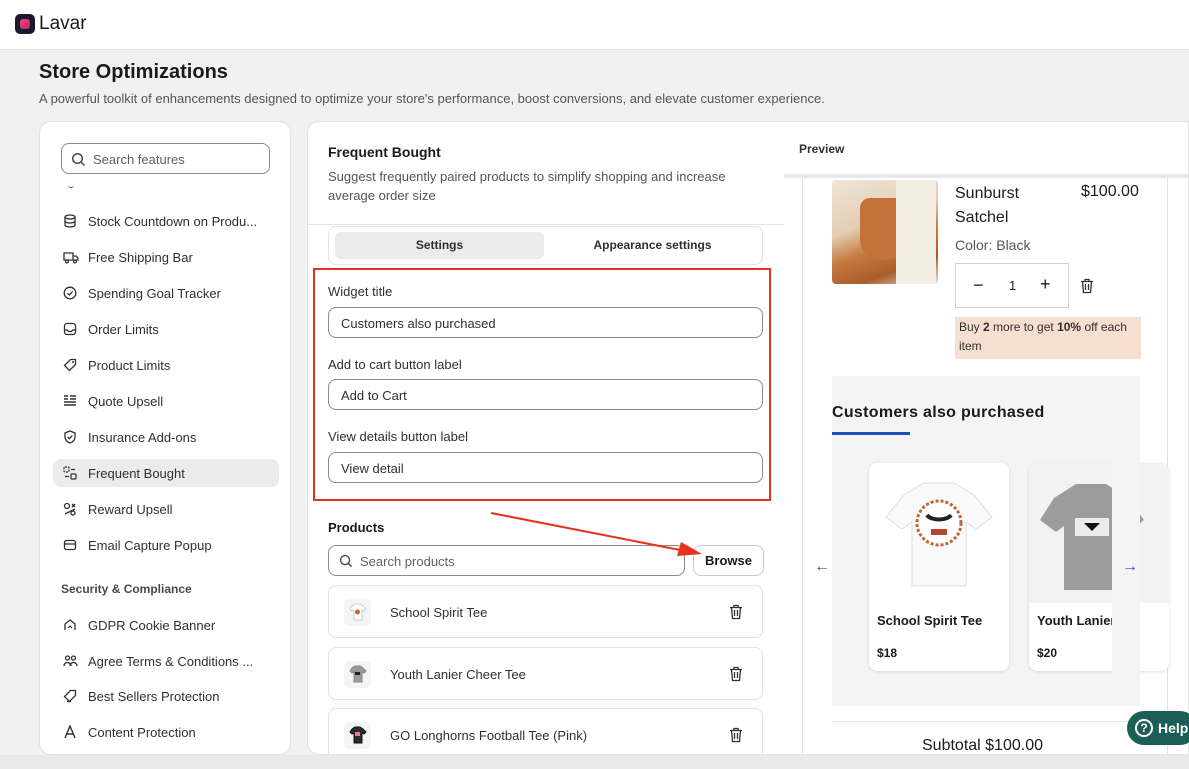  I want to click on feature-title: Frequent Bought, so click(384, 152).